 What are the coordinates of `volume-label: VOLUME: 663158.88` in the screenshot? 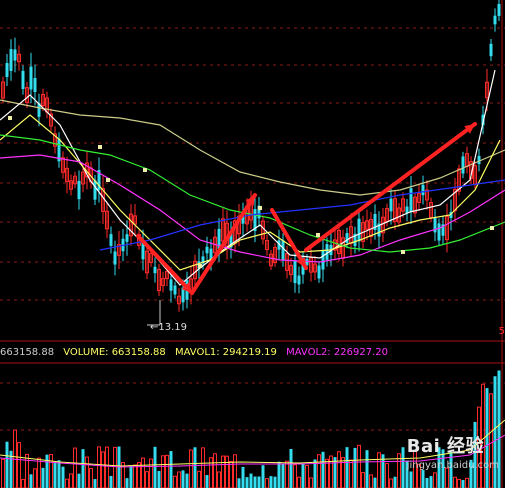 It's located at (114, 352).